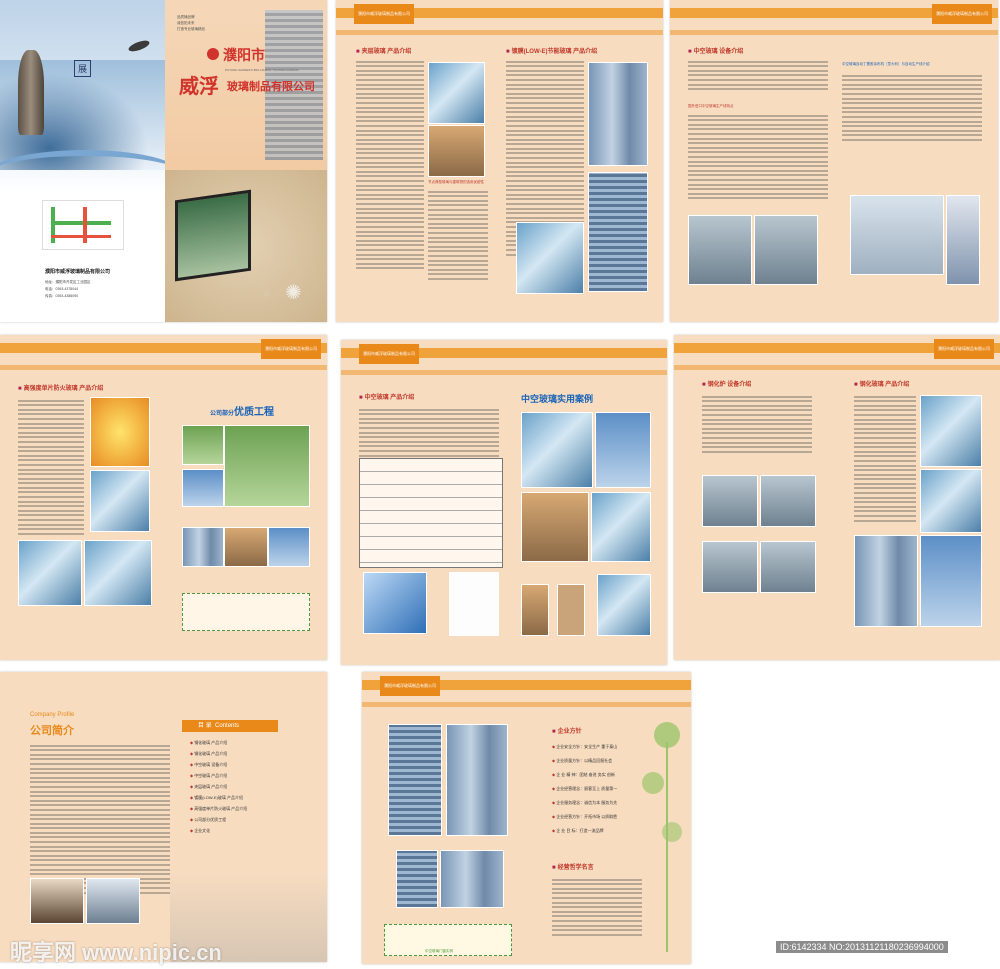  I want to click on certificate-image, so click(474, 604).